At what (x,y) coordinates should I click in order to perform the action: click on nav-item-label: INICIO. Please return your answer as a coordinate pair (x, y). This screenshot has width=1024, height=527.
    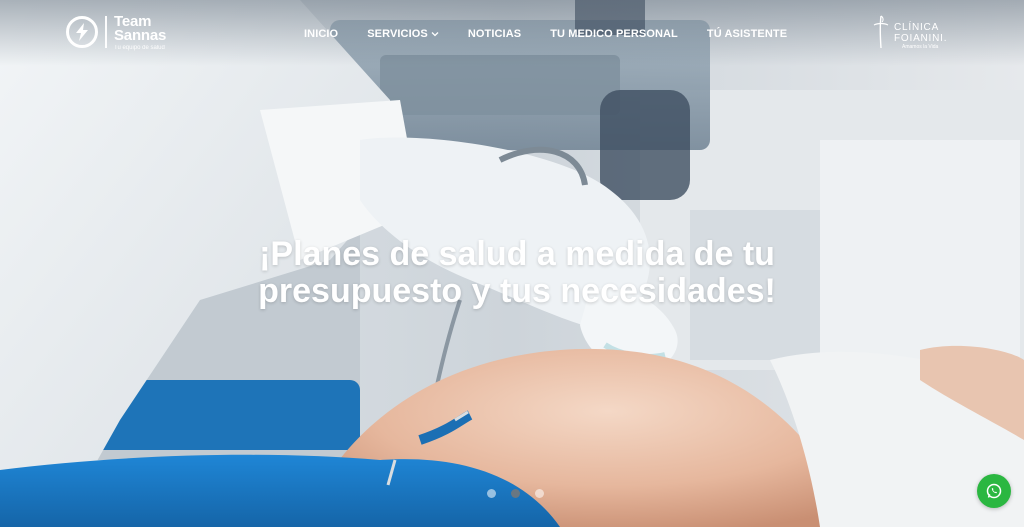
    Looking at the image, I should click on (321, 34).